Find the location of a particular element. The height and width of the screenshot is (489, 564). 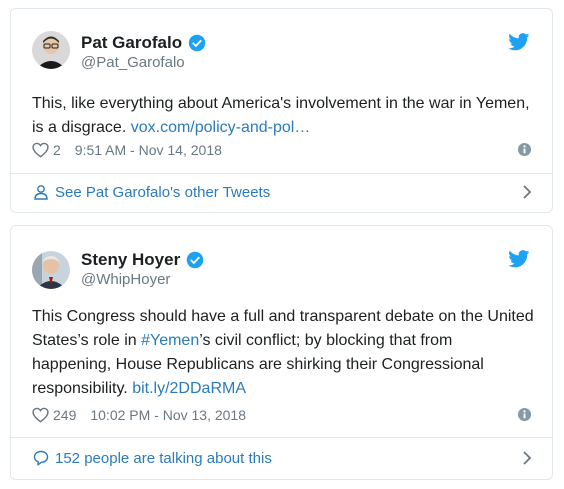

like-count: 2 is located at coordinates (57, 150).